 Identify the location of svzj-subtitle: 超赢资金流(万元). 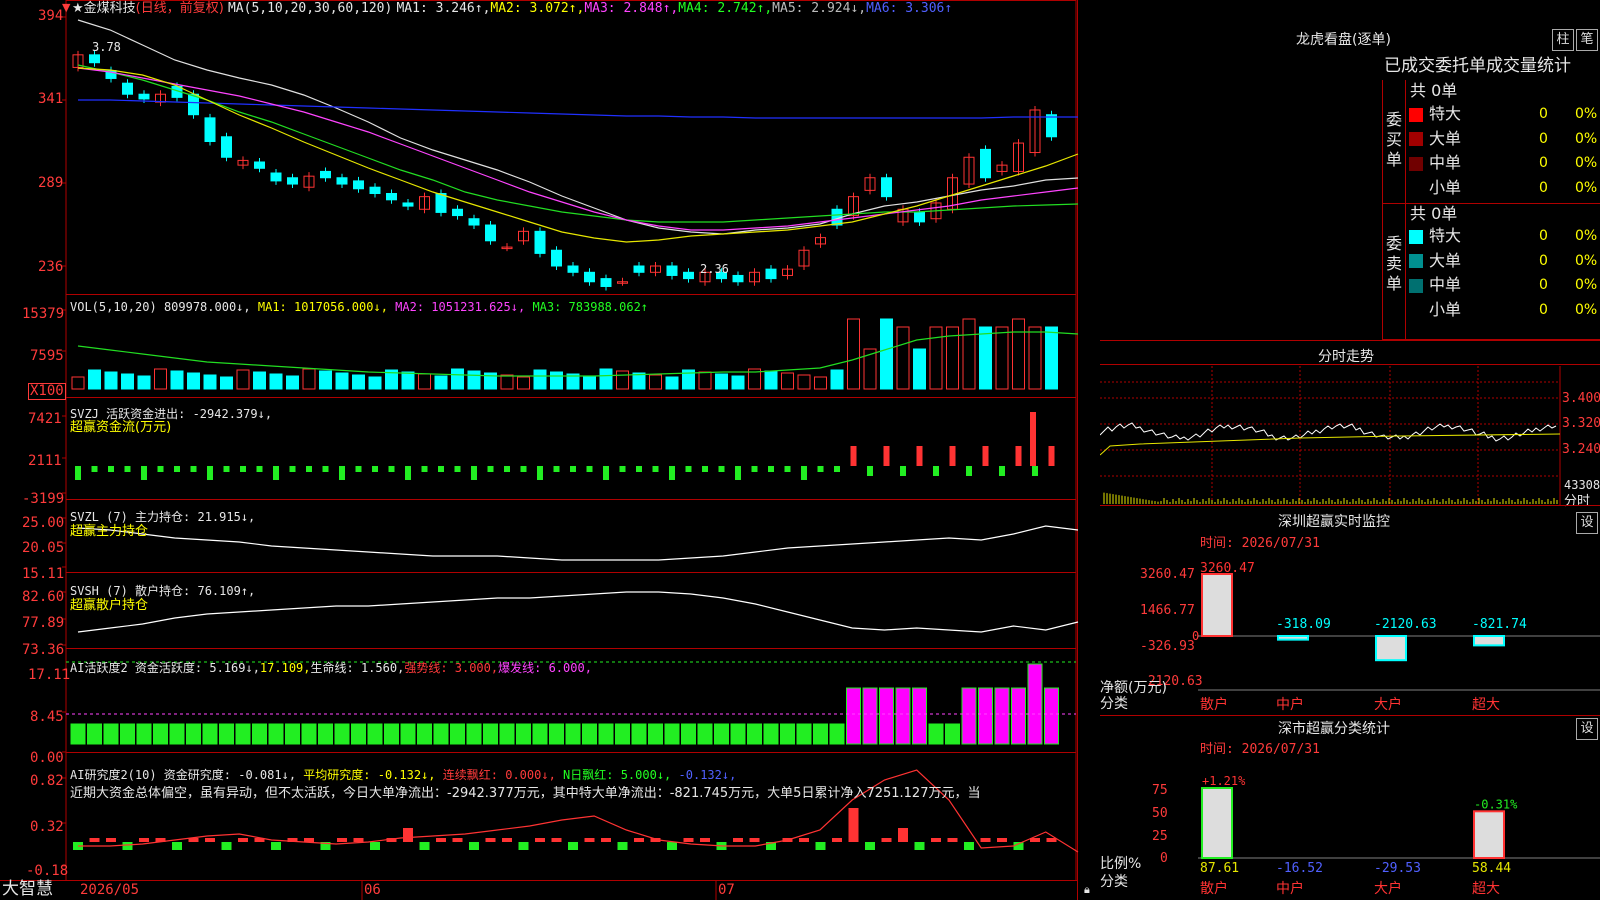
(121, 427).